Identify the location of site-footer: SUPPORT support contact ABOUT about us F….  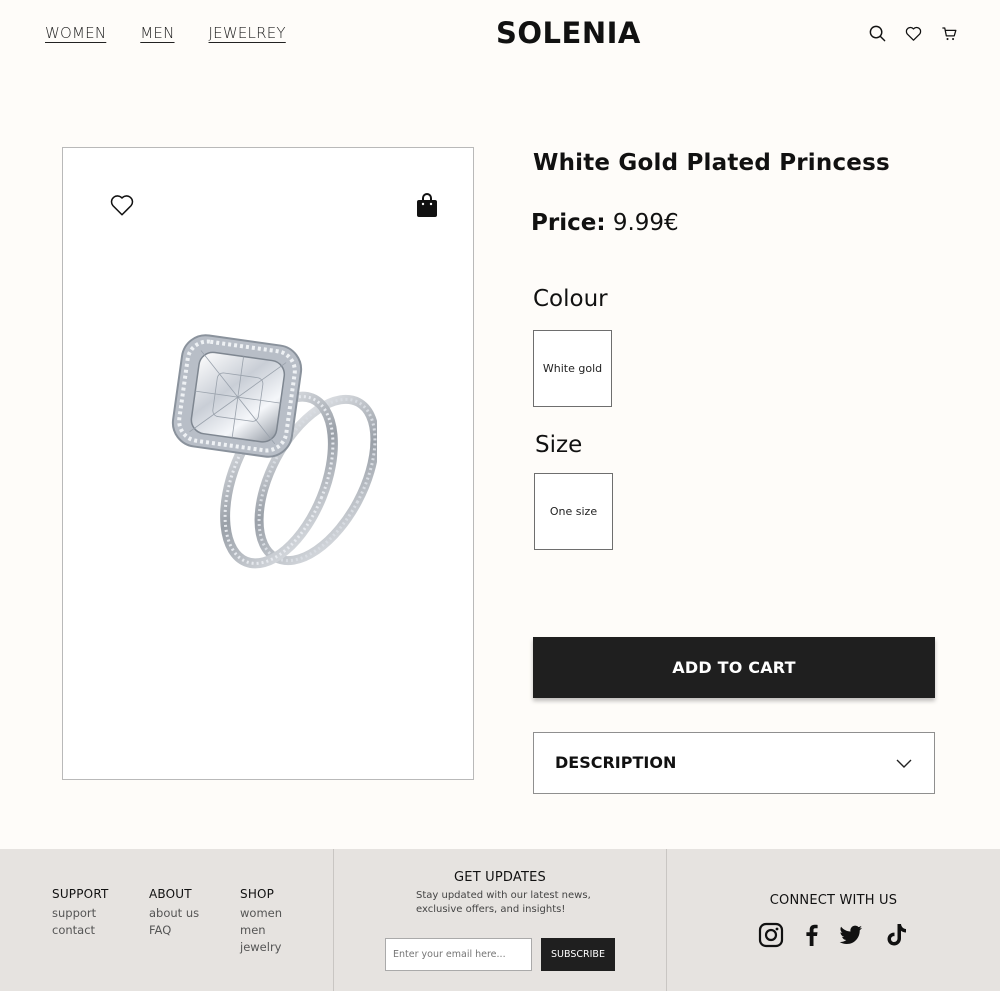
(500, 920).